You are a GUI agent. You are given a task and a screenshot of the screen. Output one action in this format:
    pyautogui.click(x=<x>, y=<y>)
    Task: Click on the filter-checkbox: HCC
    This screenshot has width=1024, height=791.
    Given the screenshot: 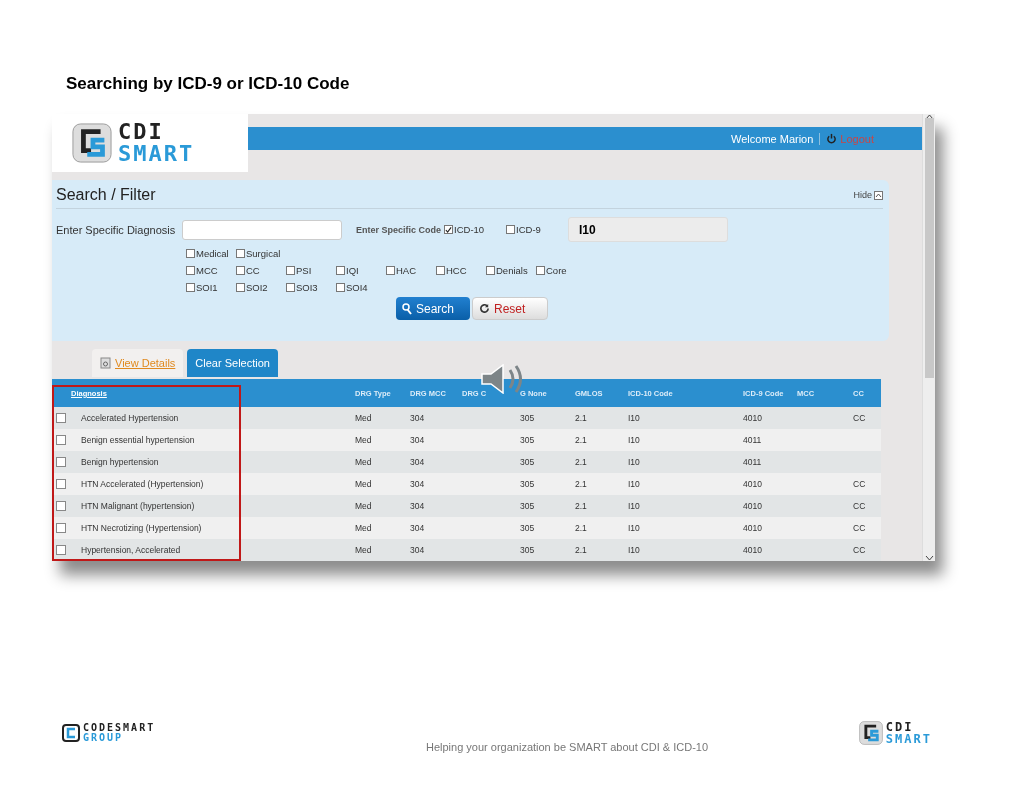 What is the action you would take?
    pyautogui.click(x=461, y=270)
    